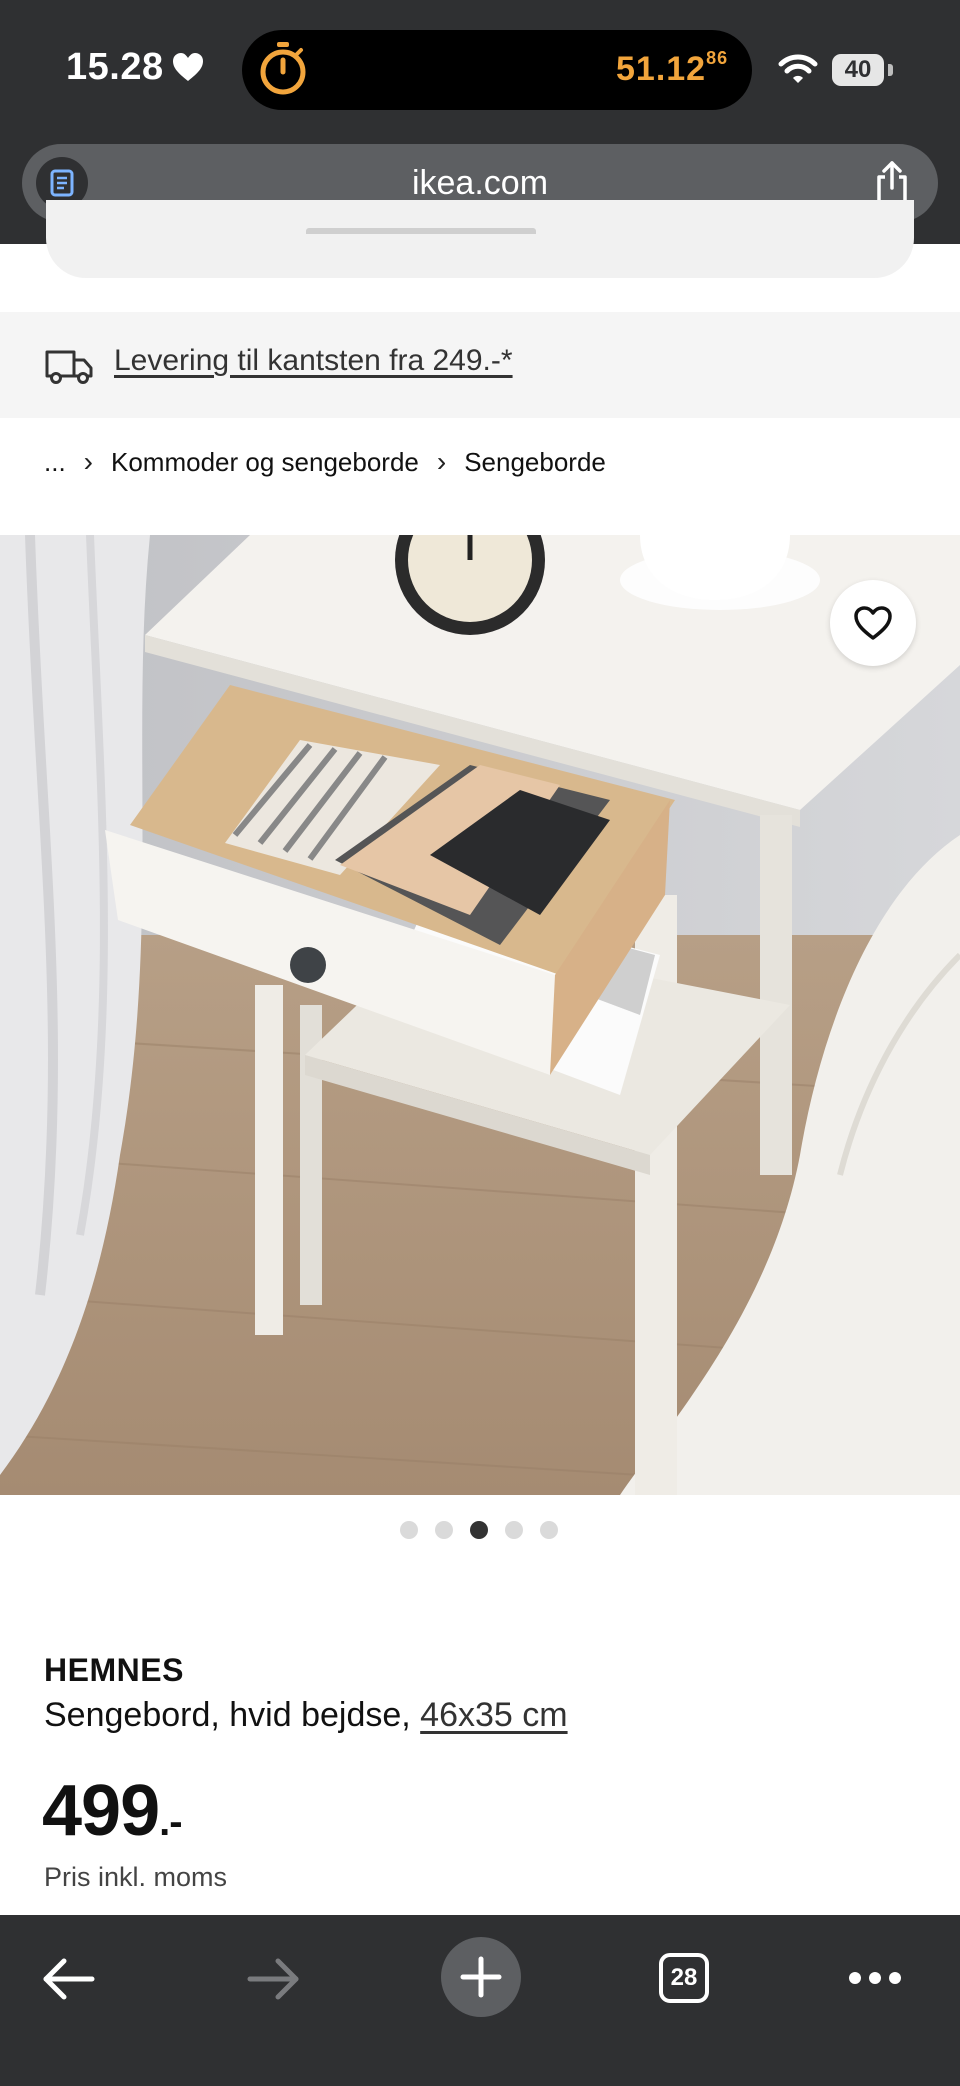 The height and width of the screenshot is (2086, 960). What do you see at coordinates (283, 68) in the screenshot?
I see `stopwatch-icon` at bounding box center [283, 68].